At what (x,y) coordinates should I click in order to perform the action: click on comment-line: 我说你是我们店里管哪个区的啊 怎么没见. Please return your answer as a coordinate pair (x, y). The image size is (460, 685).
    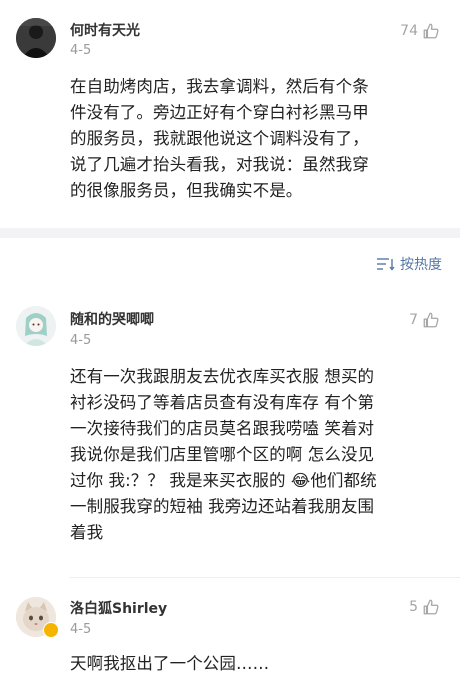
    Looking at the image, I should click on (222, 454).